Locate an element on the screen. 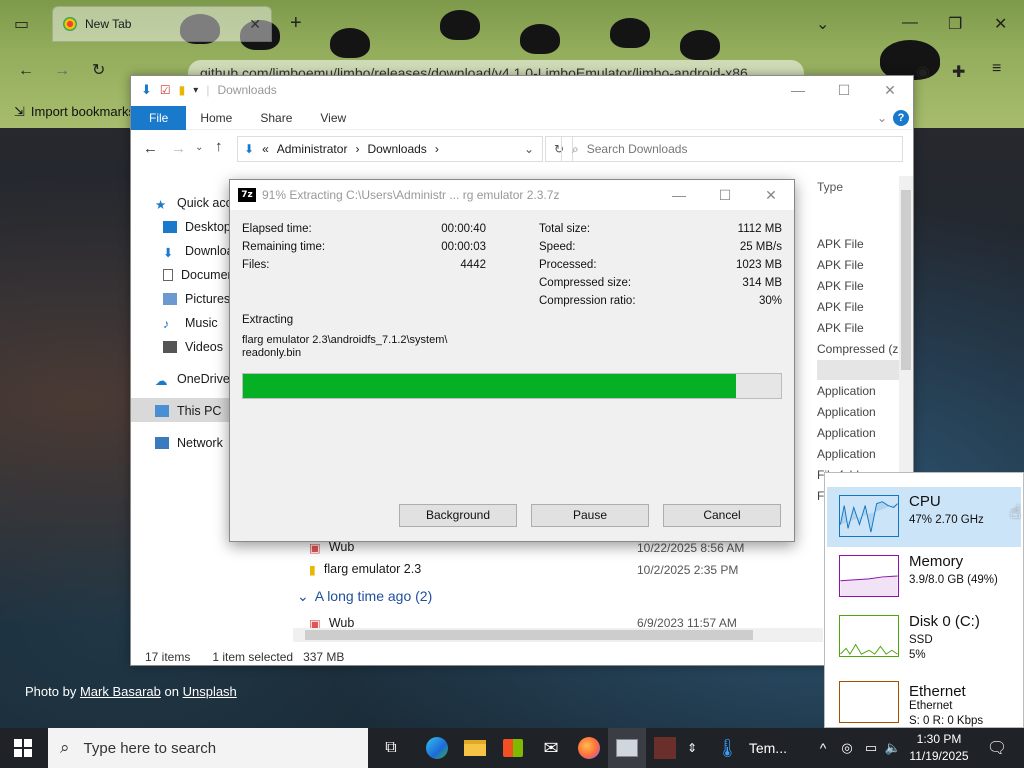  app-icon: ▣ is located at coordinates (315, 548).